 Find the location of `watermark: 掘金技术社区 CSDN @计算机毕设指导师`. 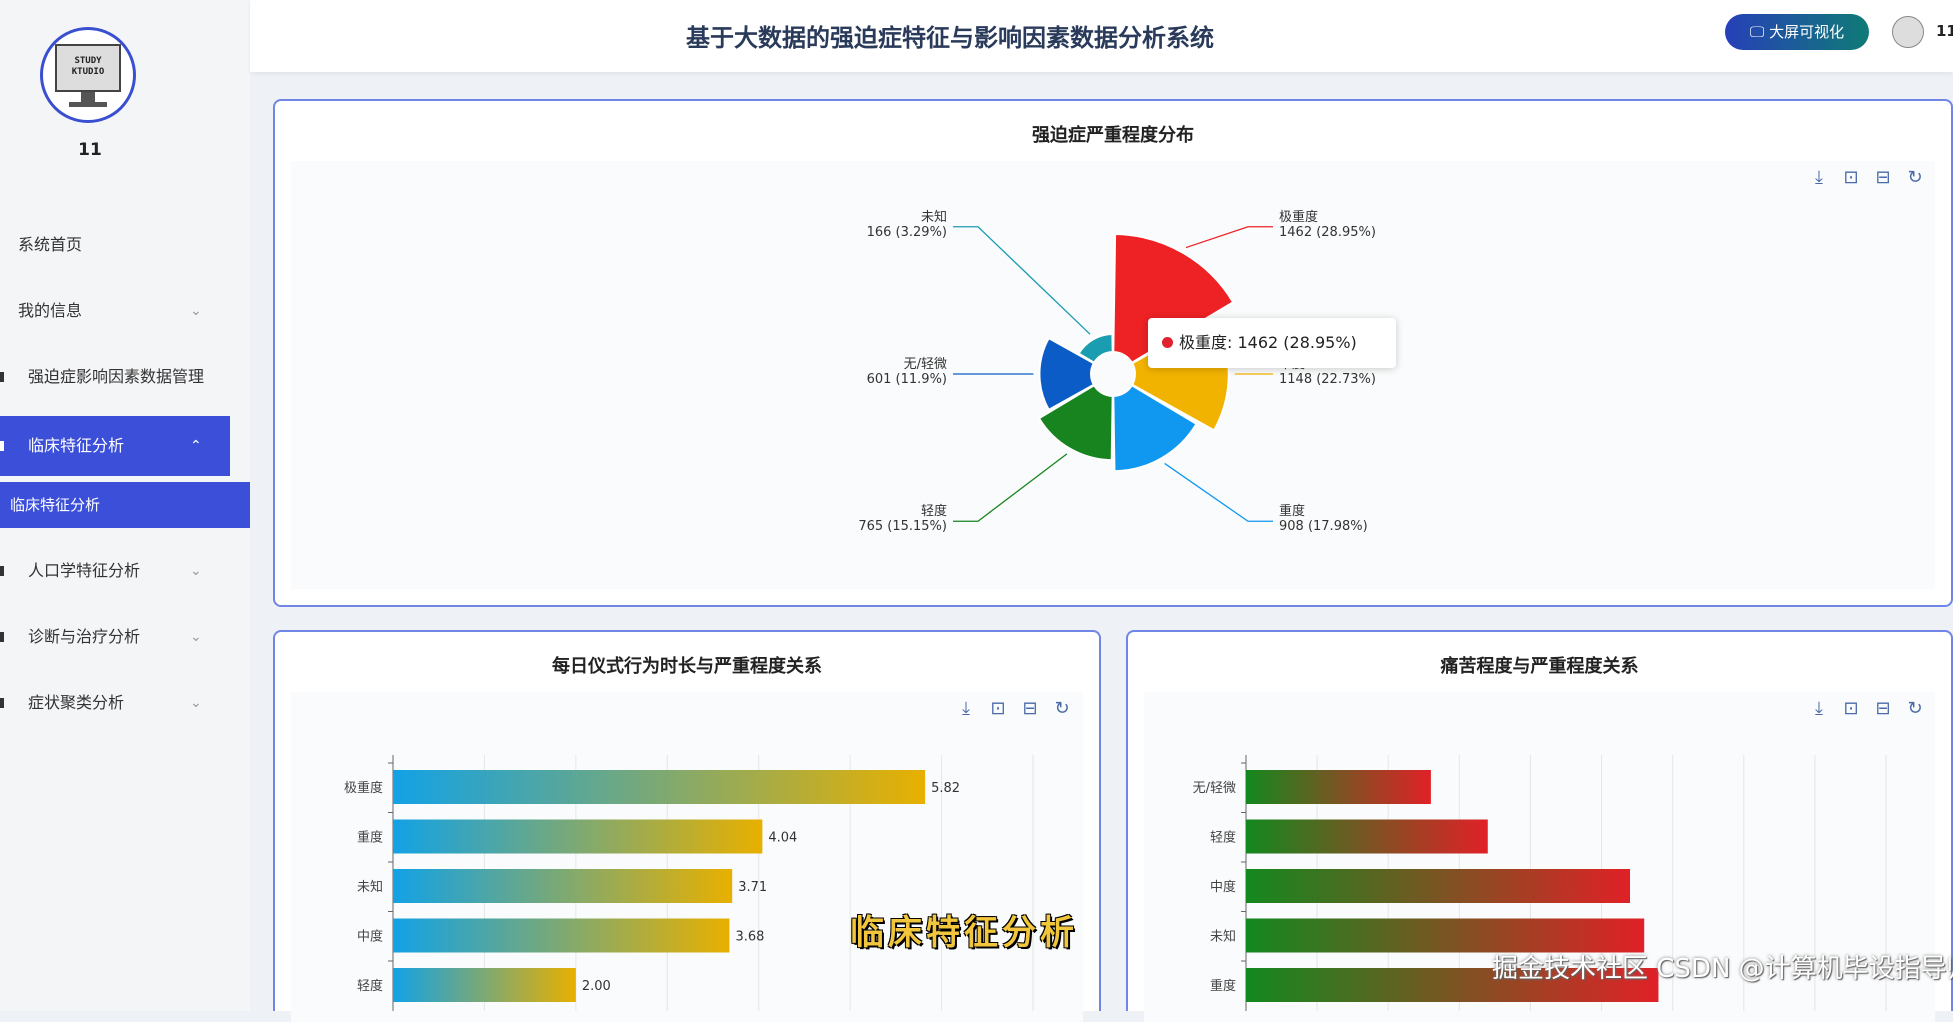

watermark: 掘金技术社区 CSDN @计算机毕设指导师 is located at coordinates (1722, 966).